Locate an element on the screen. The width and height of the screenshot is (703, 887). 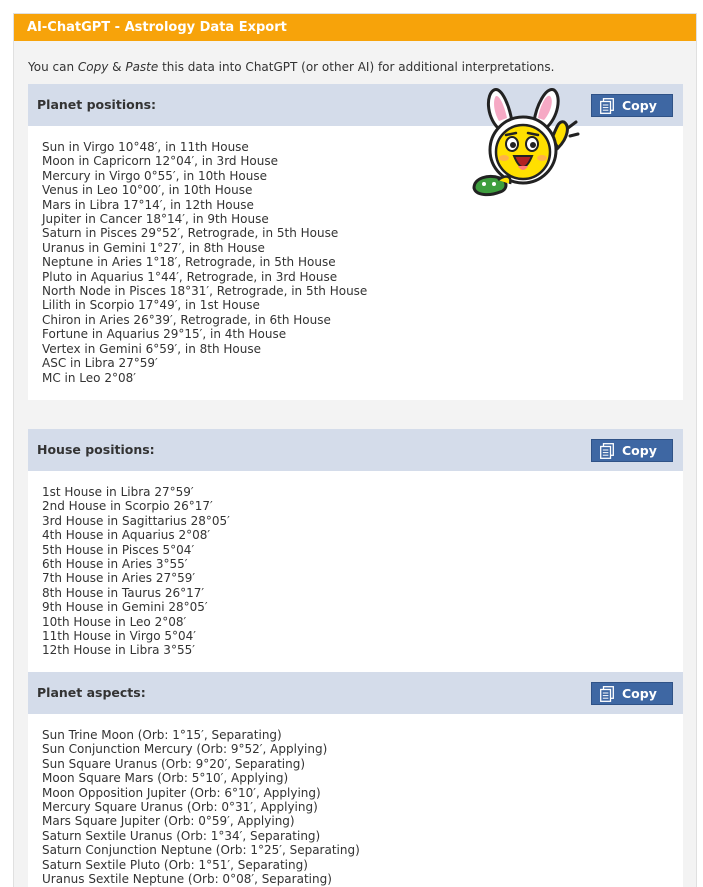
copy-planet-aspects-button: Copy is located at coordinates (632, 693).